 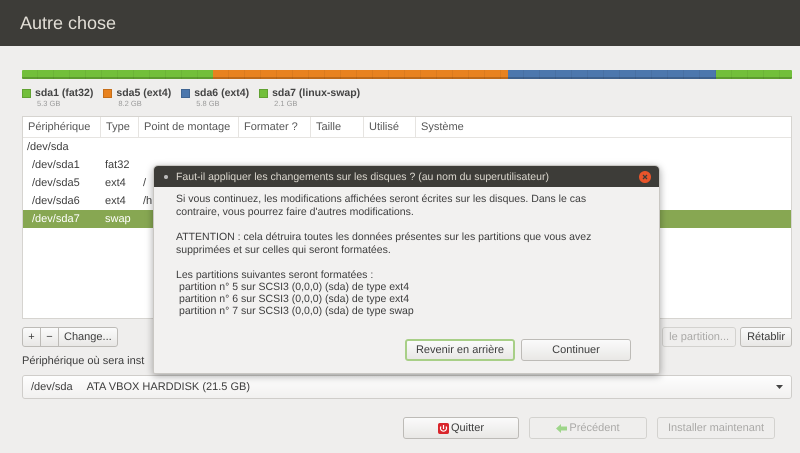 What do you see at coordinates (316, 93) in the screenshot?
I see `partition-name: sda7 (linux-swap)` at bounding box center [316, 93].